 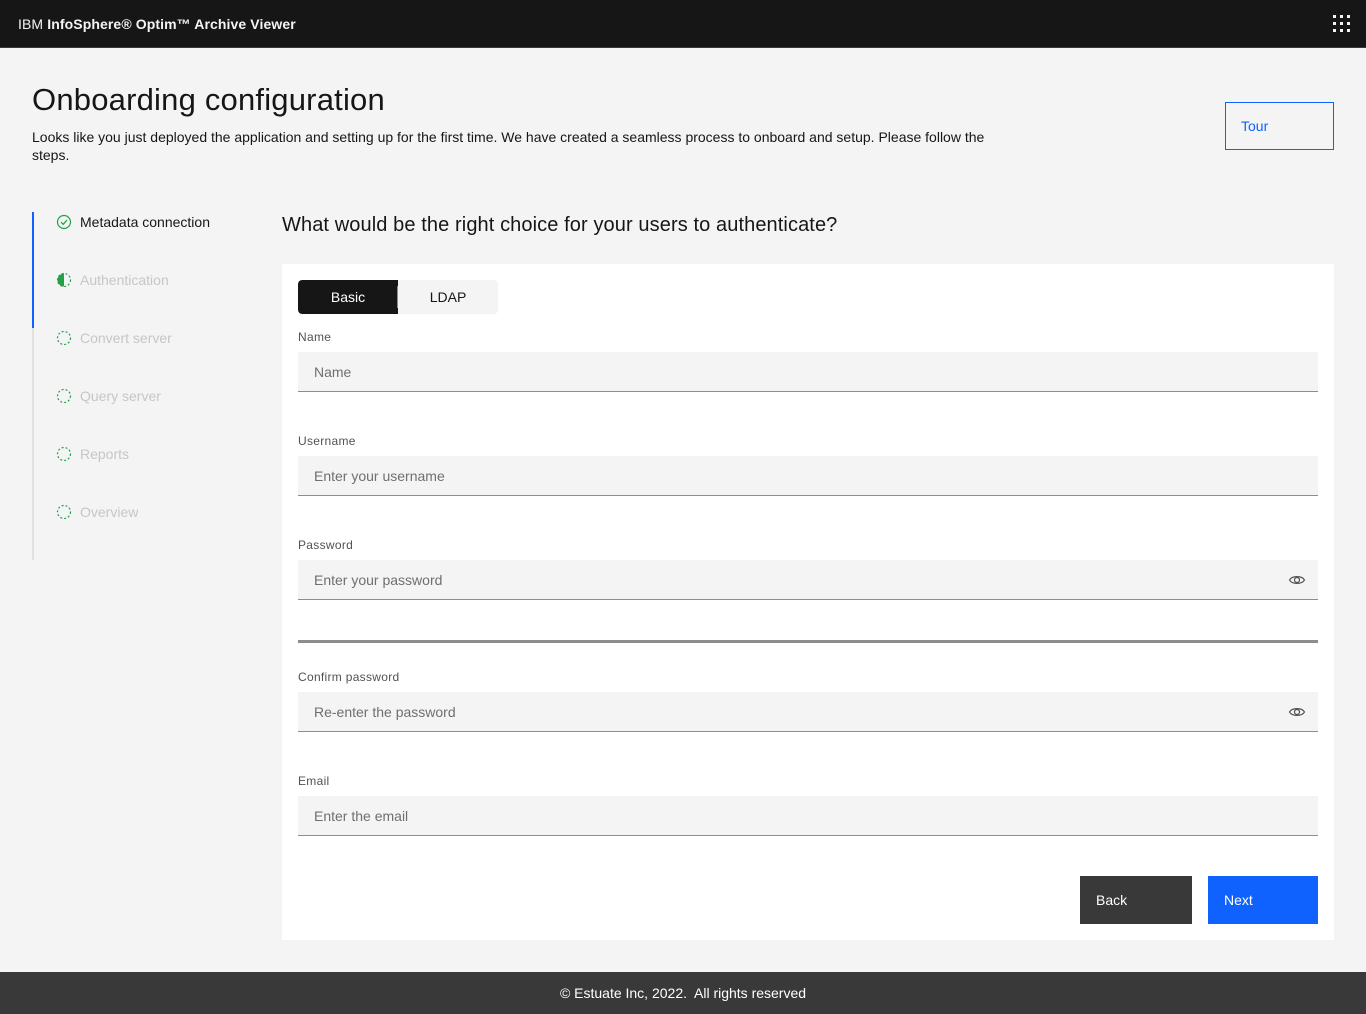 What do you see at coordinates (1279, 126) in the screenshot?
I see `tour-button: Tour` at bounding box center [1279, 126].